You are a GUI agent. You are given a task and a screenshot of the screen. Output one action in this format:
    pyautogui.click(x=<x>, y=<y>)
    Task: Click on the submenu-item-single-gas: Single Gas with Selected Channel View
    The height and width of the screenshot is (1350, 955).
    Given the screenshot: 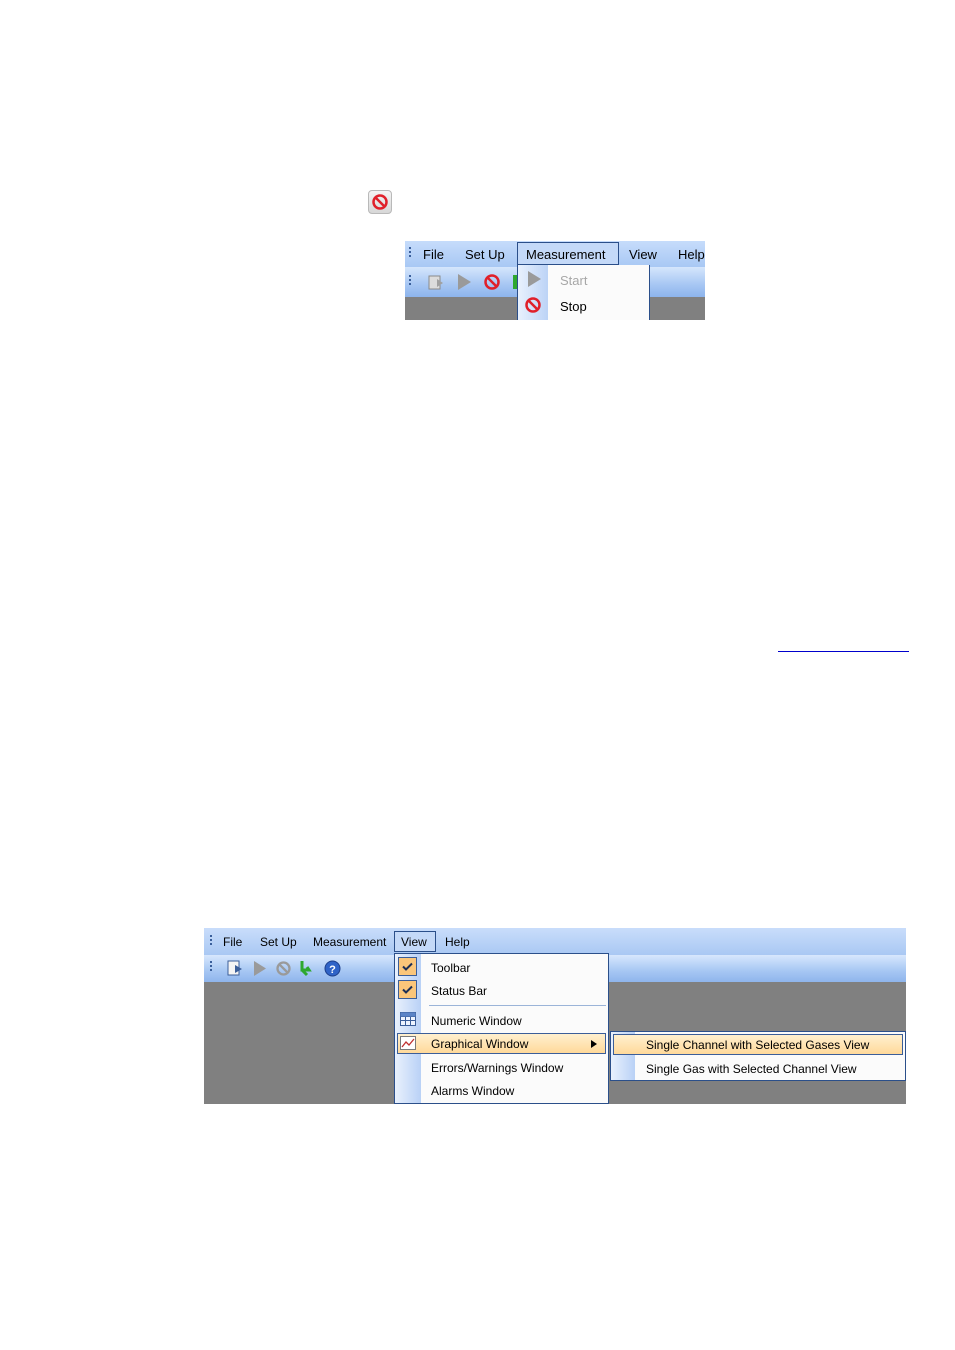 What is the action you would take?
    pyautogui.click(x=751, y=1069)
    